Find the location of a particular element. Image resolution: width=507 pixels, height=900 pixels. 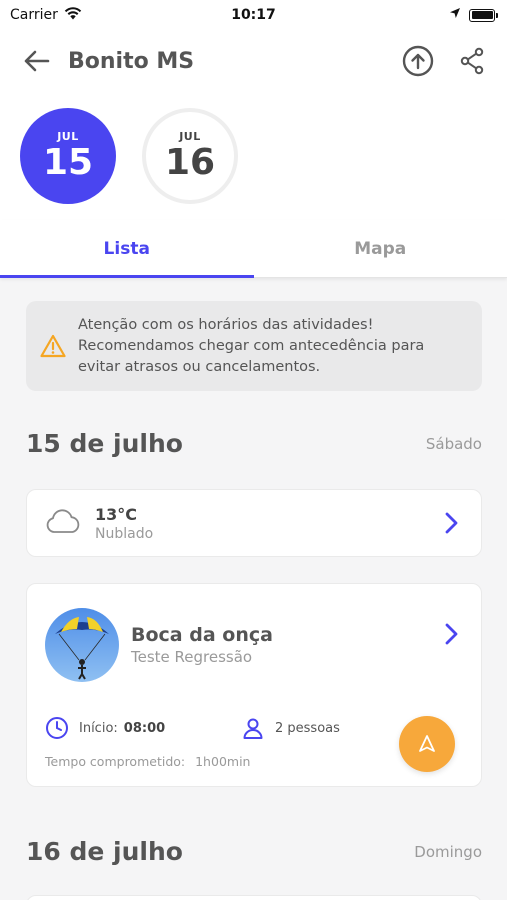

battery-icon is located at coordinates (483, 15).